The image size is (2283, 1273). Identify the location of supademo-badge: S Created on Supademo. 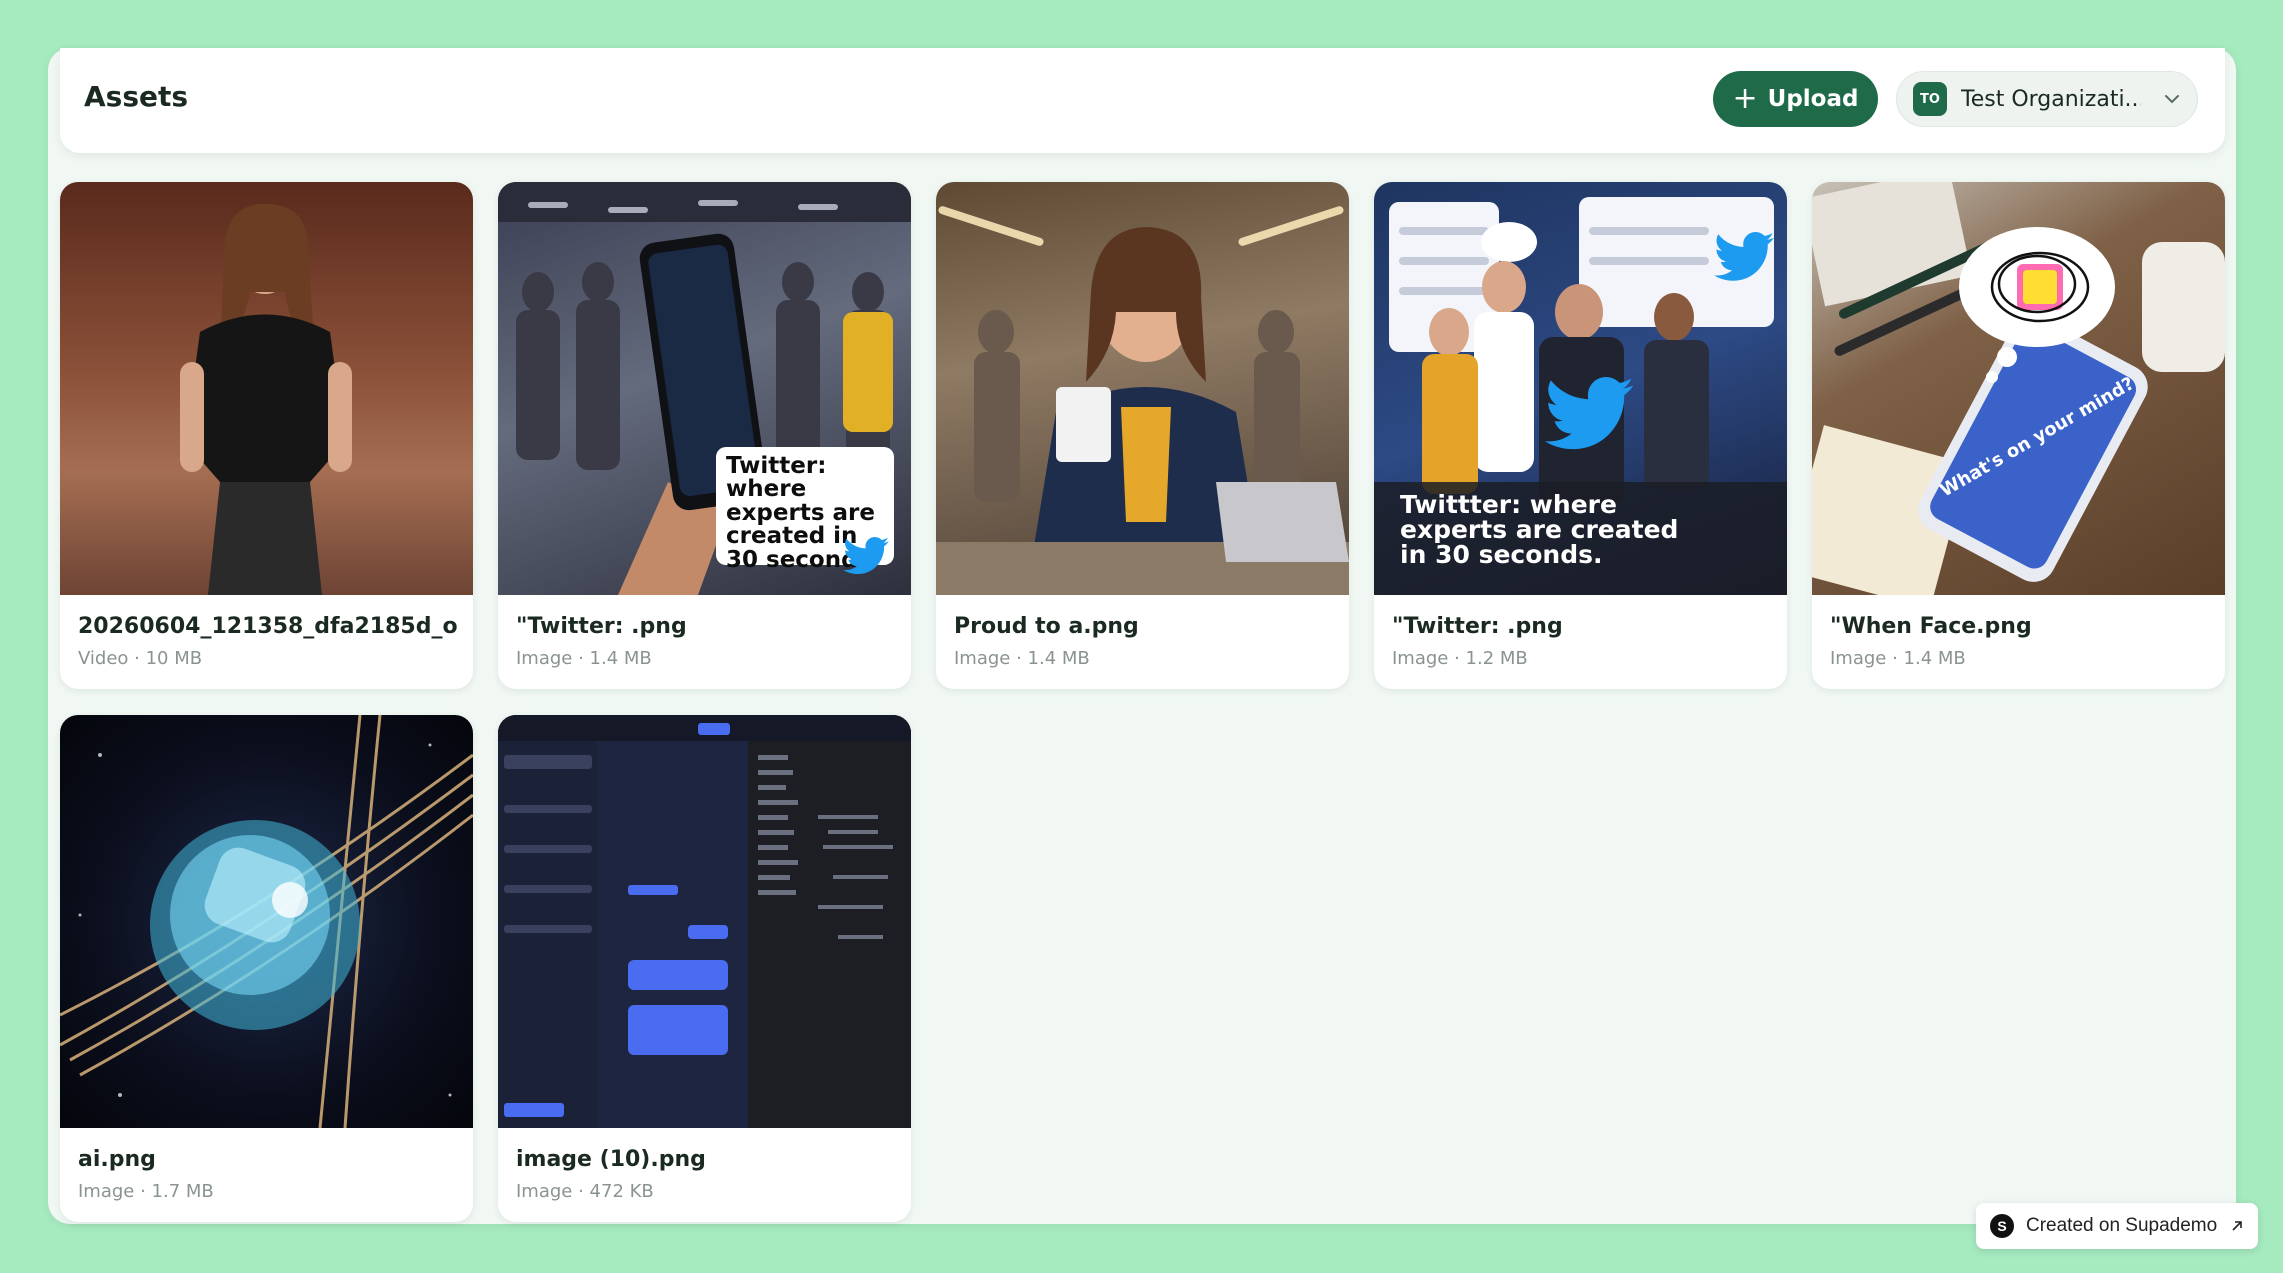
(2117, 1226).